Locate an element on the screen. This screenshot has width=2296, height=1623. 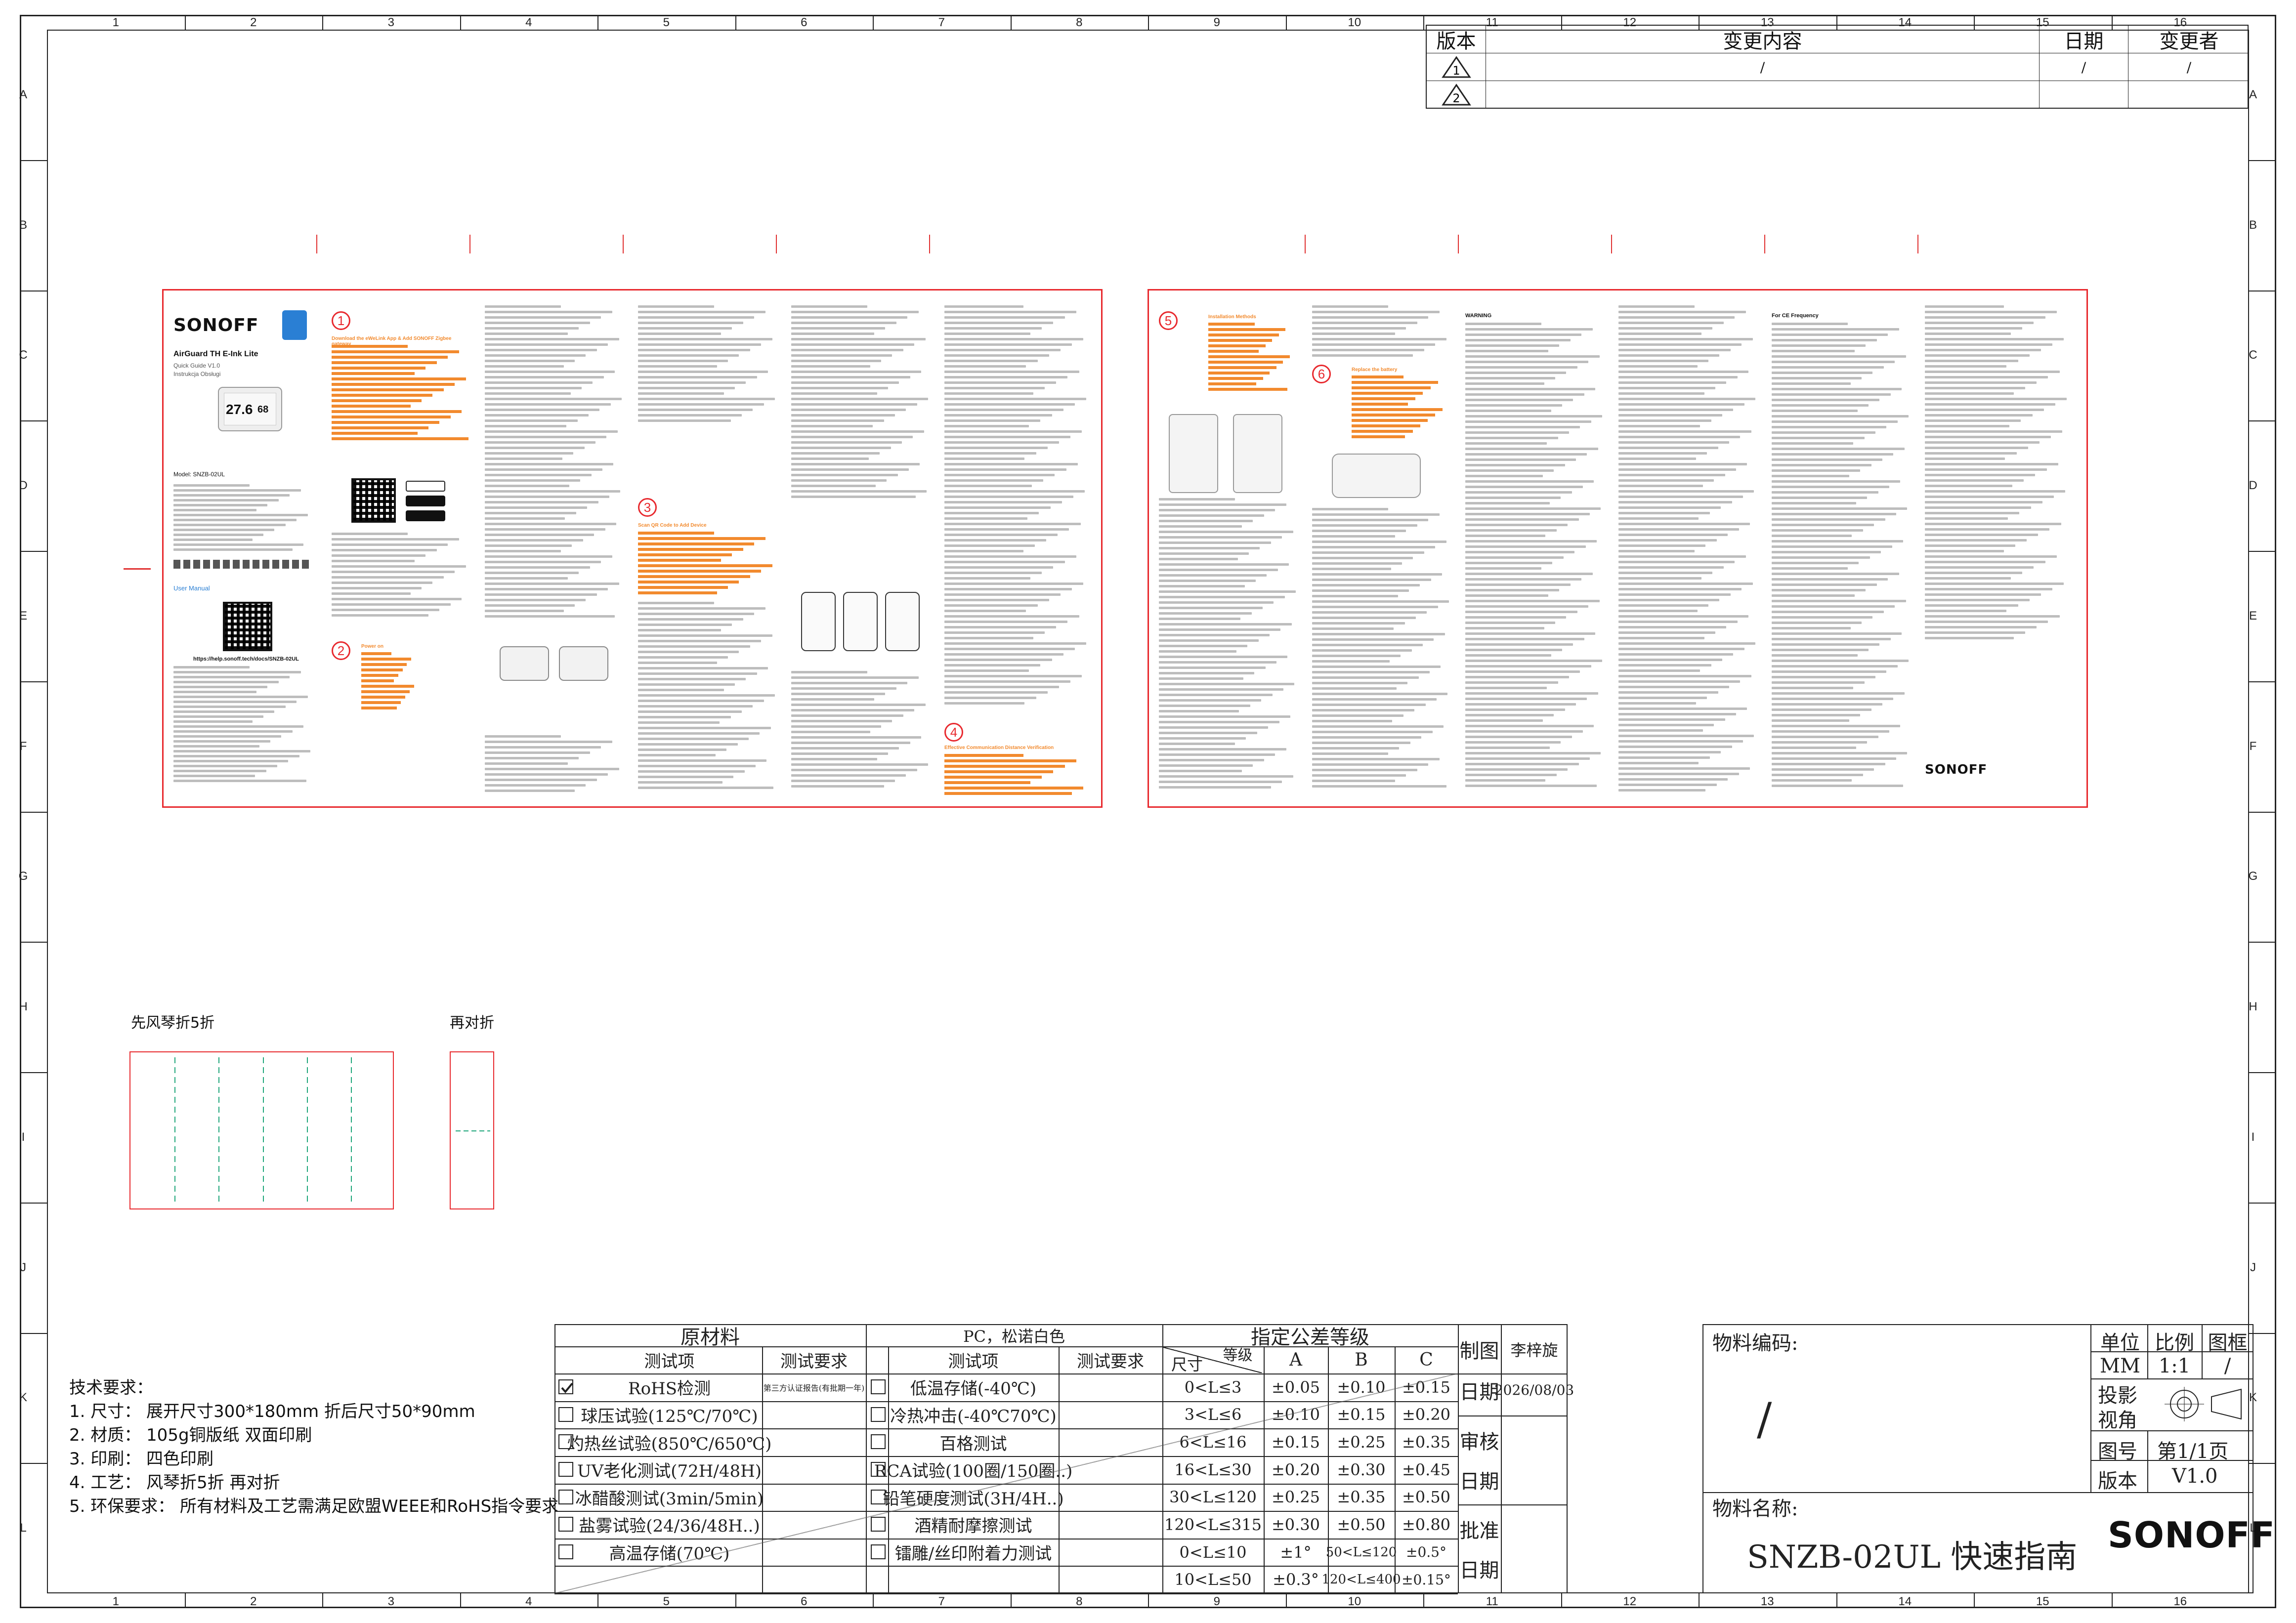
ewelink-badge-icon is located at coordinates (425, 486).